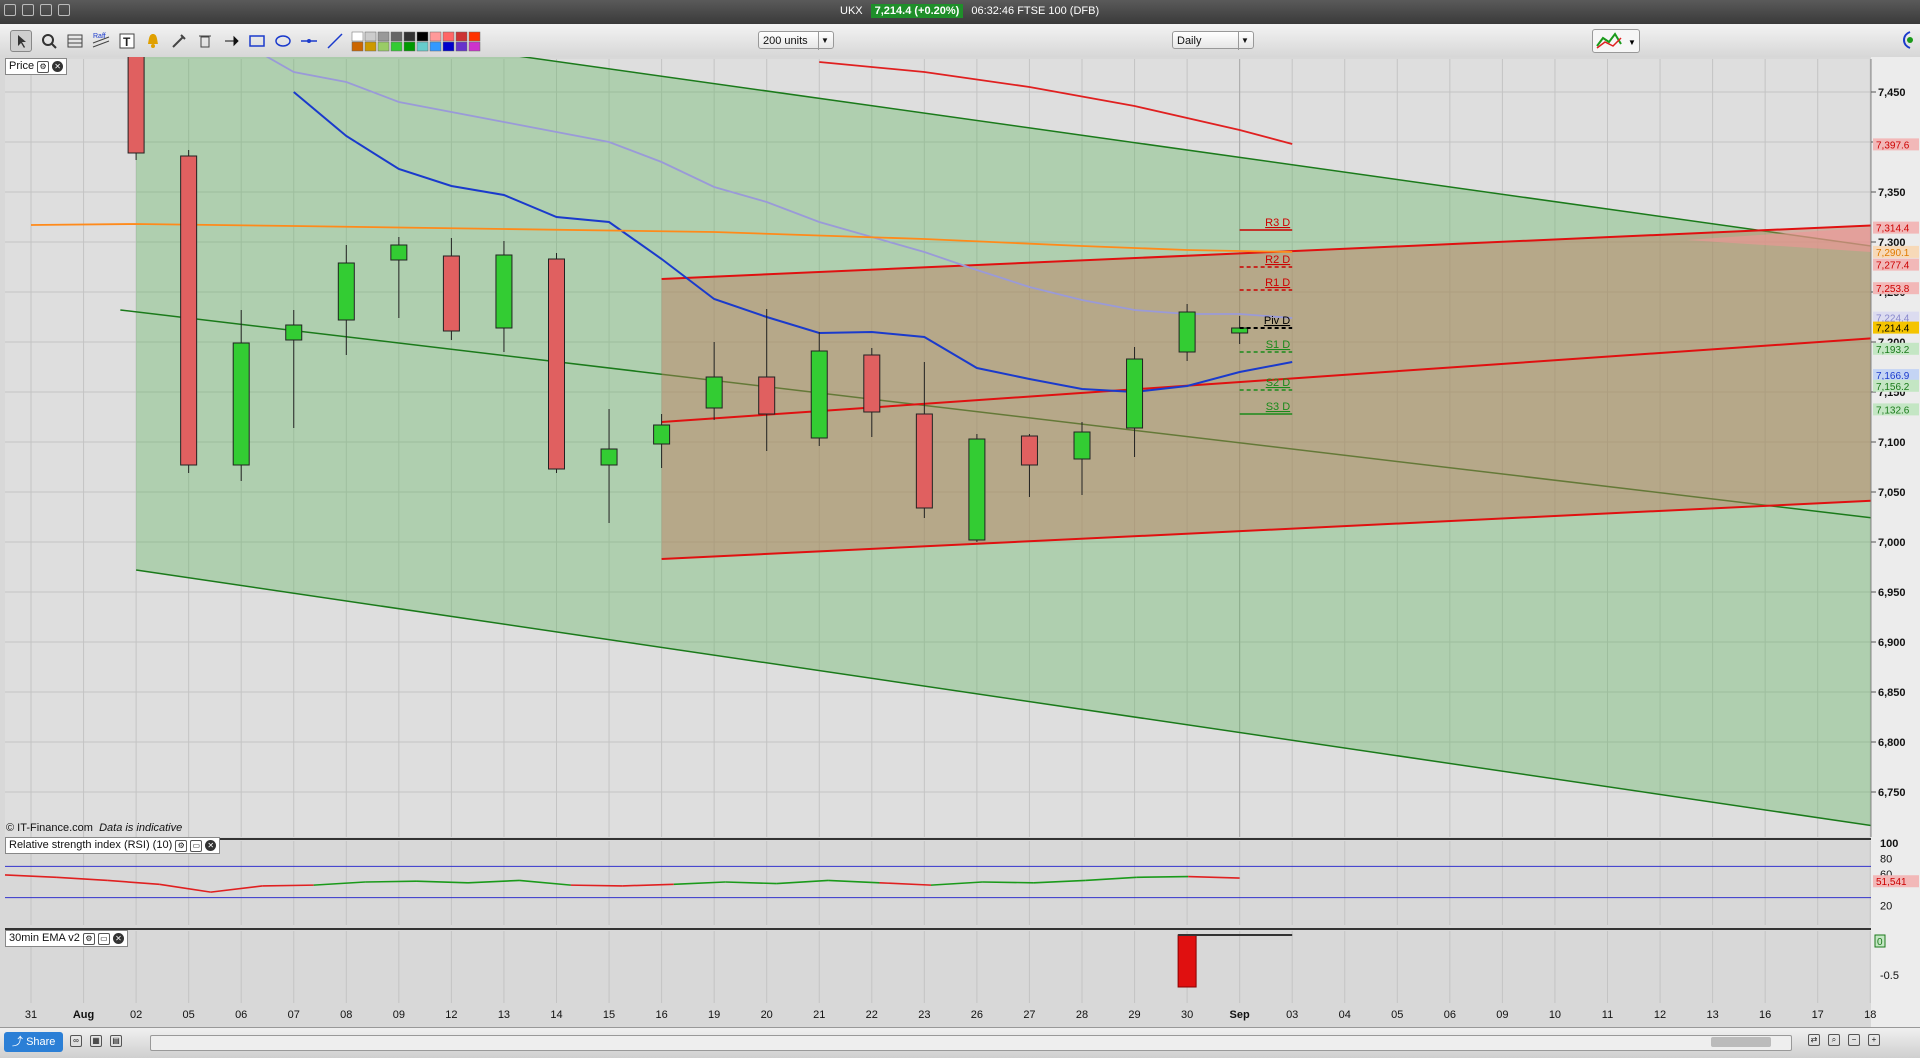  I want to click on y-tick-label: 7,100, so click(1892, 443).